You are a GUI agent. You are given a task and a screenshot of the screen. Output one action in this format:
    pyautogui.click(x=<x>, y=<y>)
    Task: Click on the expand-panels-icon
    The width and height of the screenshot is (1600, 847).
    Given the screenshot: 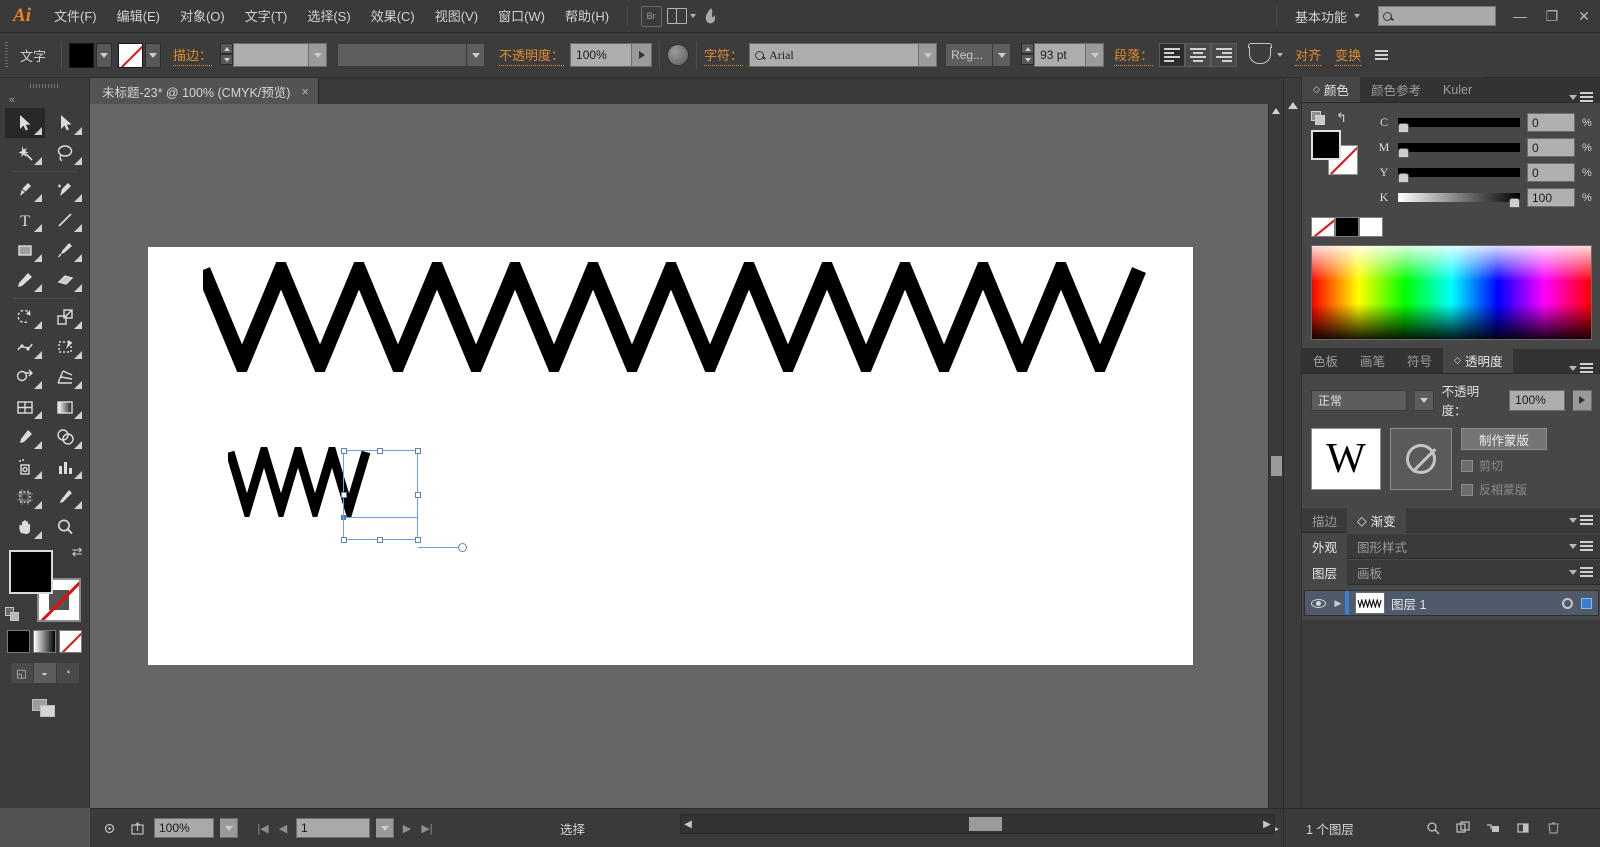 What is the action you would take?
    pyautogui.click(x=1293, y=105)
    